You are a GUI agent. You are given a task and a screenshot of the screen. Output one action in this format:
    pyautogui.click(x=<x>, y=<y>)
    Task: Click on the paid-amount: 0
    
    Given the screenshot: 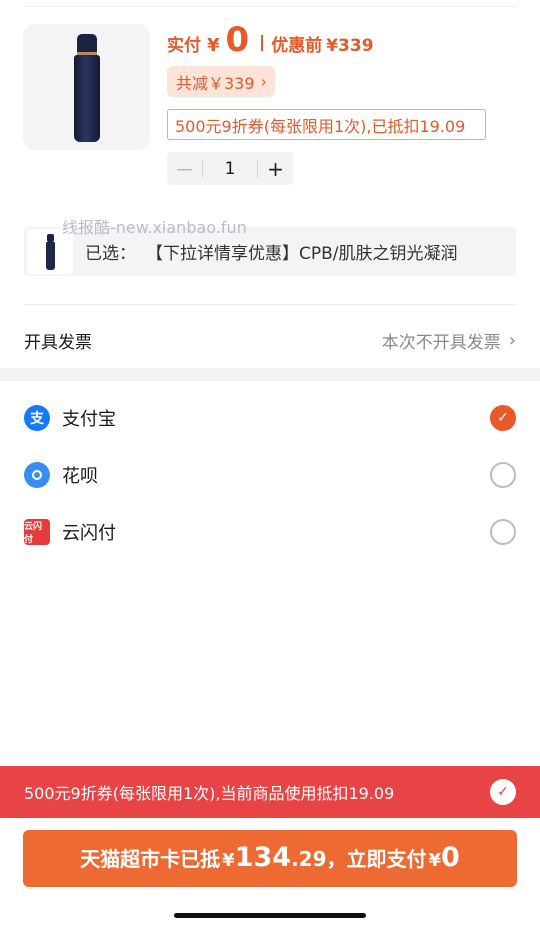 What is the action you would take?
    pyautogui.click(x=237, y=40)
    